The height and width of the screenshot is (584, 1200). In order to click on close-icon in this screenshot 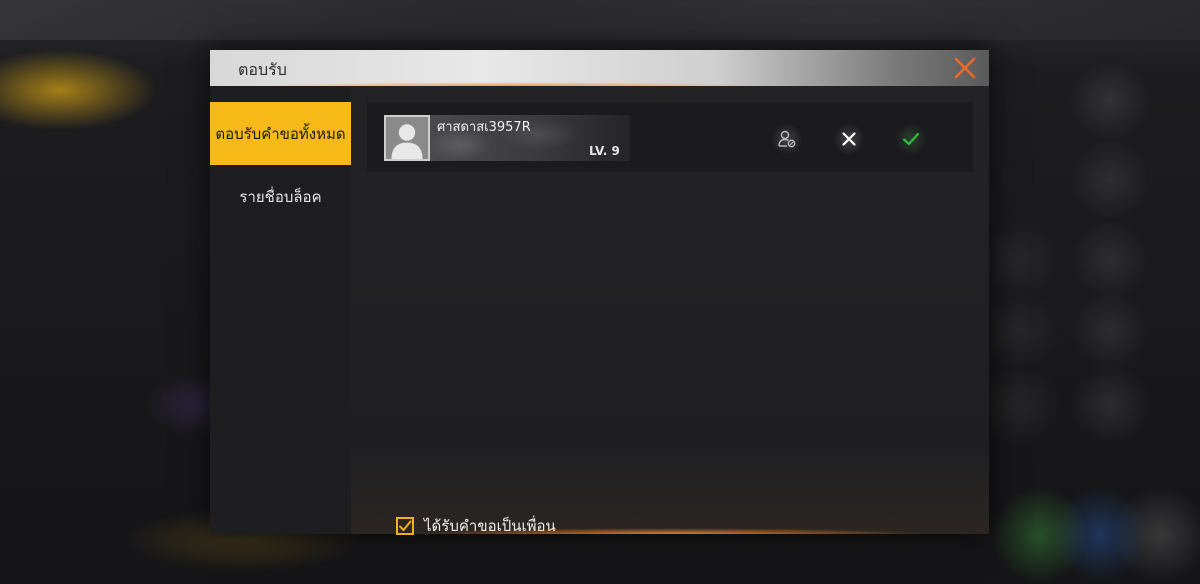, I will do `click(965, 68)`.